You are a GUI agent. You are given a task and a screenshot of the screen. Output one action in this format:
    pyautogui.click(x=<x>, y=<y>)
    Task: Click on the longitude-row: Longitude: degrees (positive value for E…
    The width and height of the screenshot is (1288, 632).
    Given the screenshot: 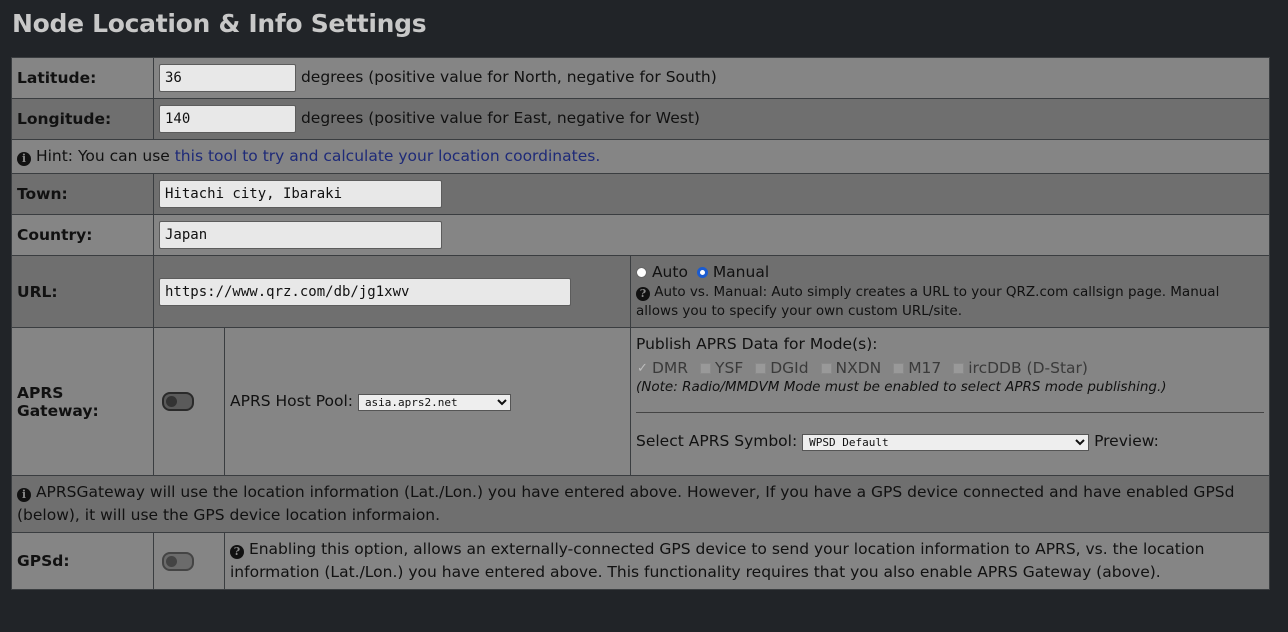 What is the action you would take?
    pyautogui.click(x=640, y=119)
    